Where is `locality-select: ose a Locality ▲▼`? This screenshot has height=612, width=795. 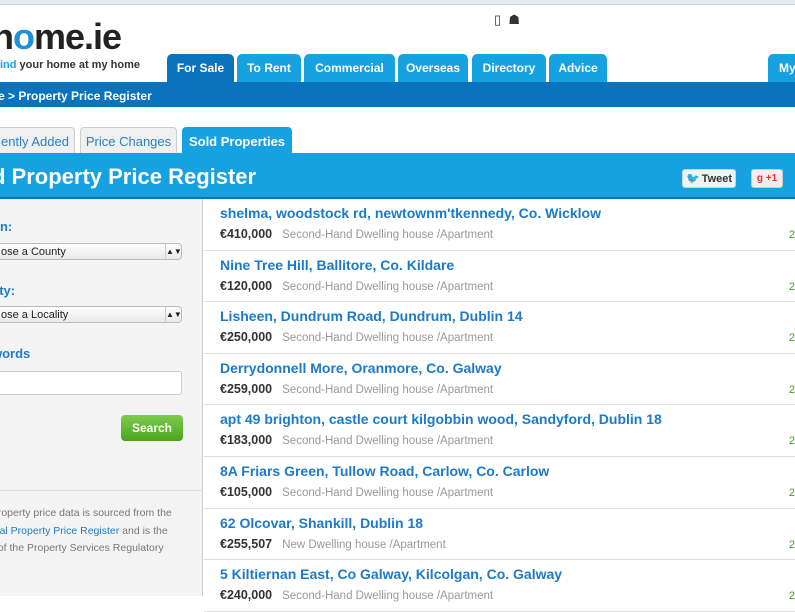
locality-select: ose a Locality ▲▼ is located at coordinates (91, 314).